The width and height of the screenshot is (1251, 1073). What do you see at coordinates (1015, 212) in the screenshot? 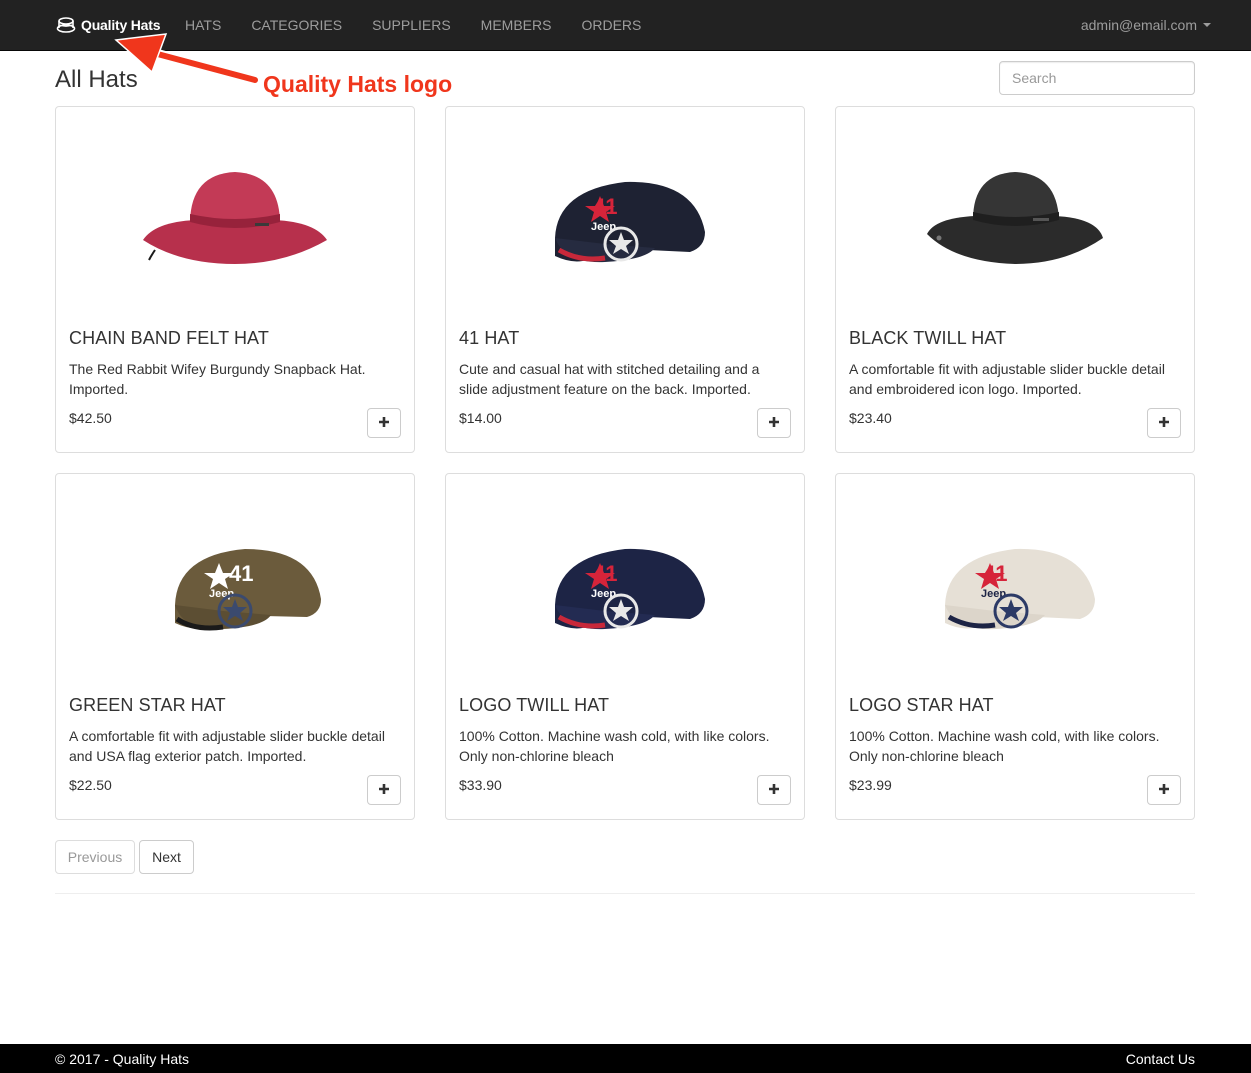
I see `product-image-black-bucket-hat` at bounding box center [1015, 212].